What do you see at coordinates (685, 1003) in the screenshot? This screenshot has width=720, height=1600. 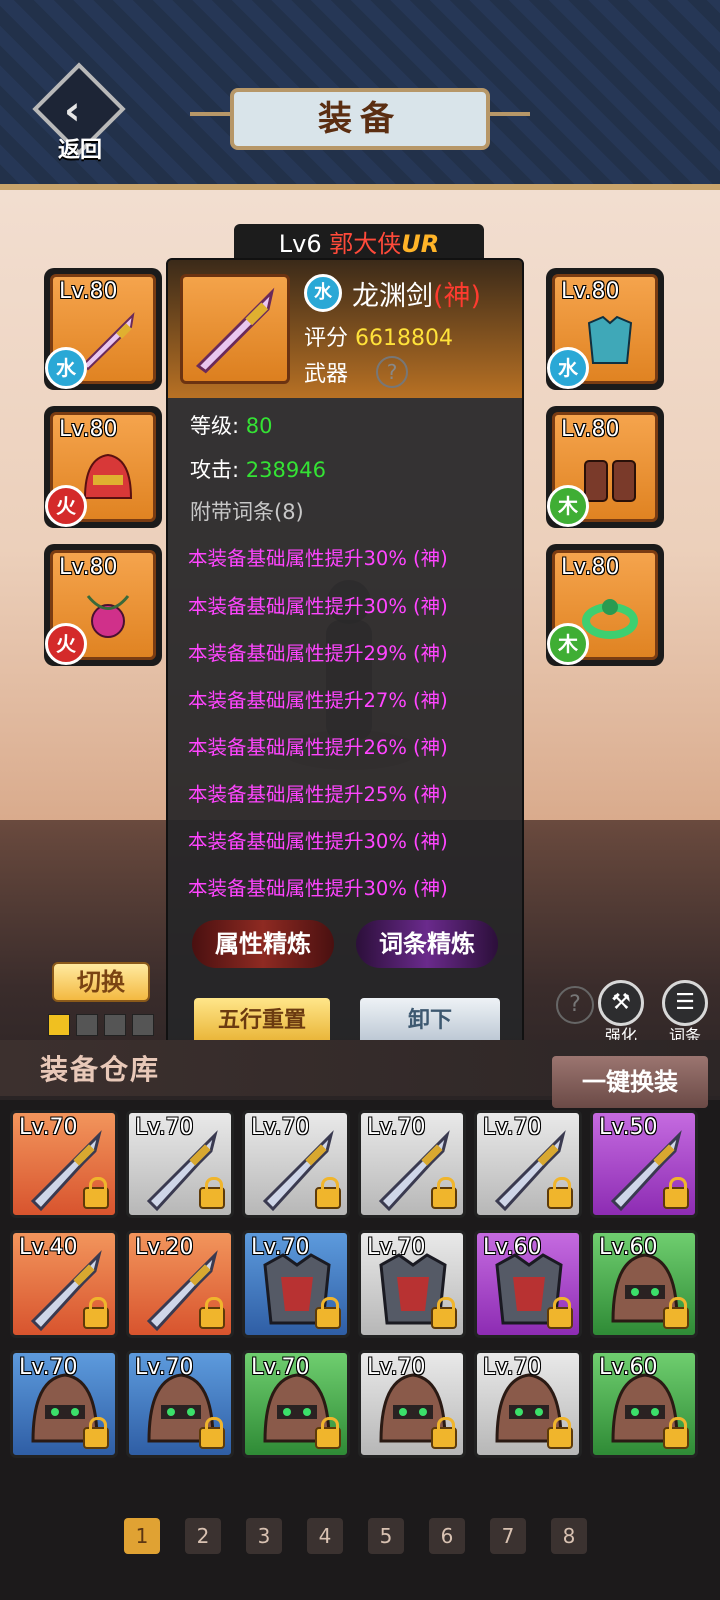 I see `affix-button: ☰` at bounding box center [685, 1003].